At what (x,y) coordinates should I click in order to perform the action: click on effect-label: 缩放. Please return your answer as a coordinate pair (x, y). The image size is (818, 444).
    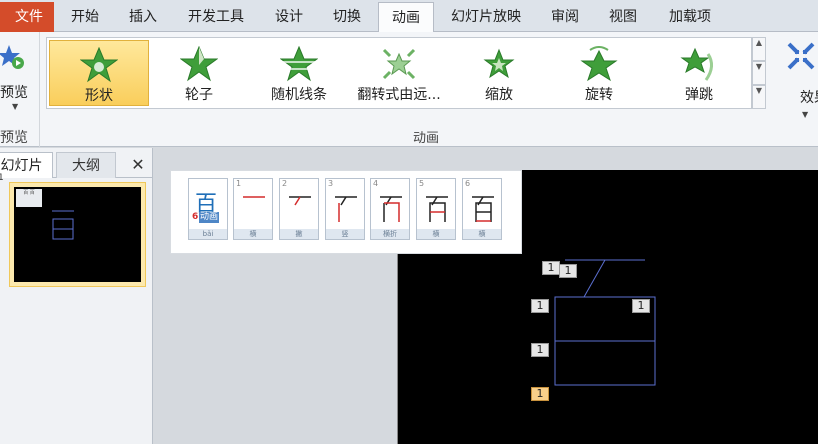
    Looking at the image, I should click on (499, 95).